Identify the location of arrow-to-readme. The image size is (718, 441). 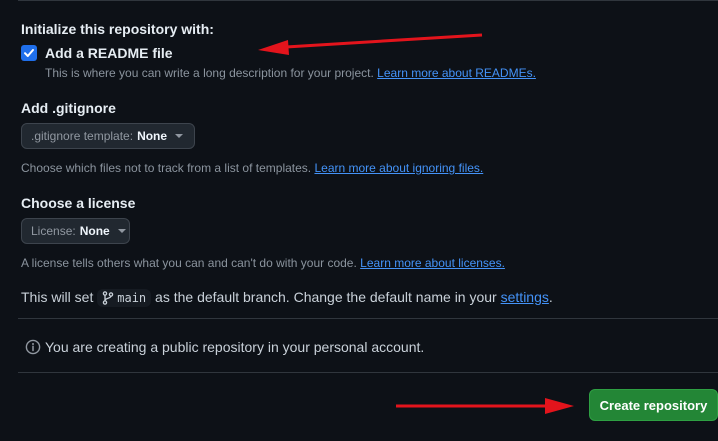
(370, 44).